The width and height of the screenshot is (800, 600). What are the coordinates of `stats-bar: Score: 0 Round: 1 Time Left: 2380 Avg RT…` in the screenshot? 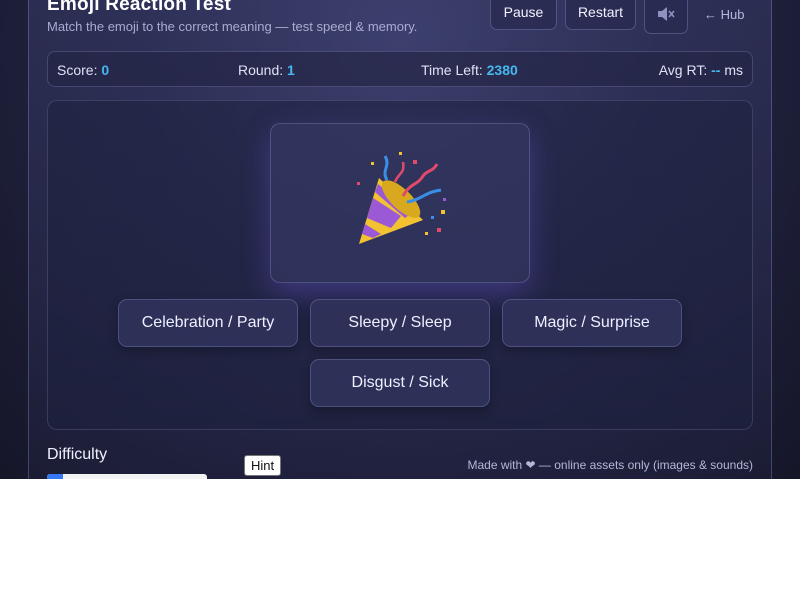 It's located at (400, 69).